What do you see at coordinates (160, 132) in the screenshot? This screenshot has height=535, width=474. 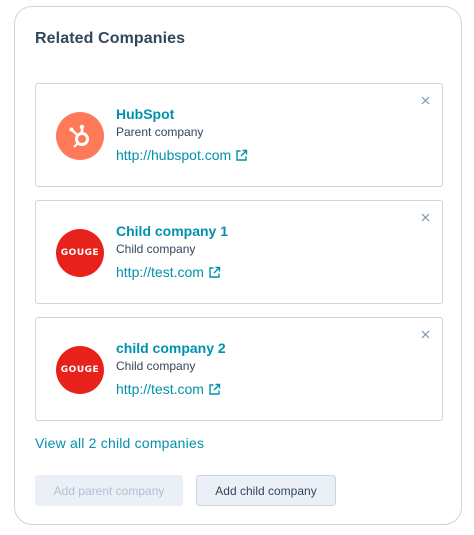 I see `company-type-label: Parent company` at bounding box center [160, 132].